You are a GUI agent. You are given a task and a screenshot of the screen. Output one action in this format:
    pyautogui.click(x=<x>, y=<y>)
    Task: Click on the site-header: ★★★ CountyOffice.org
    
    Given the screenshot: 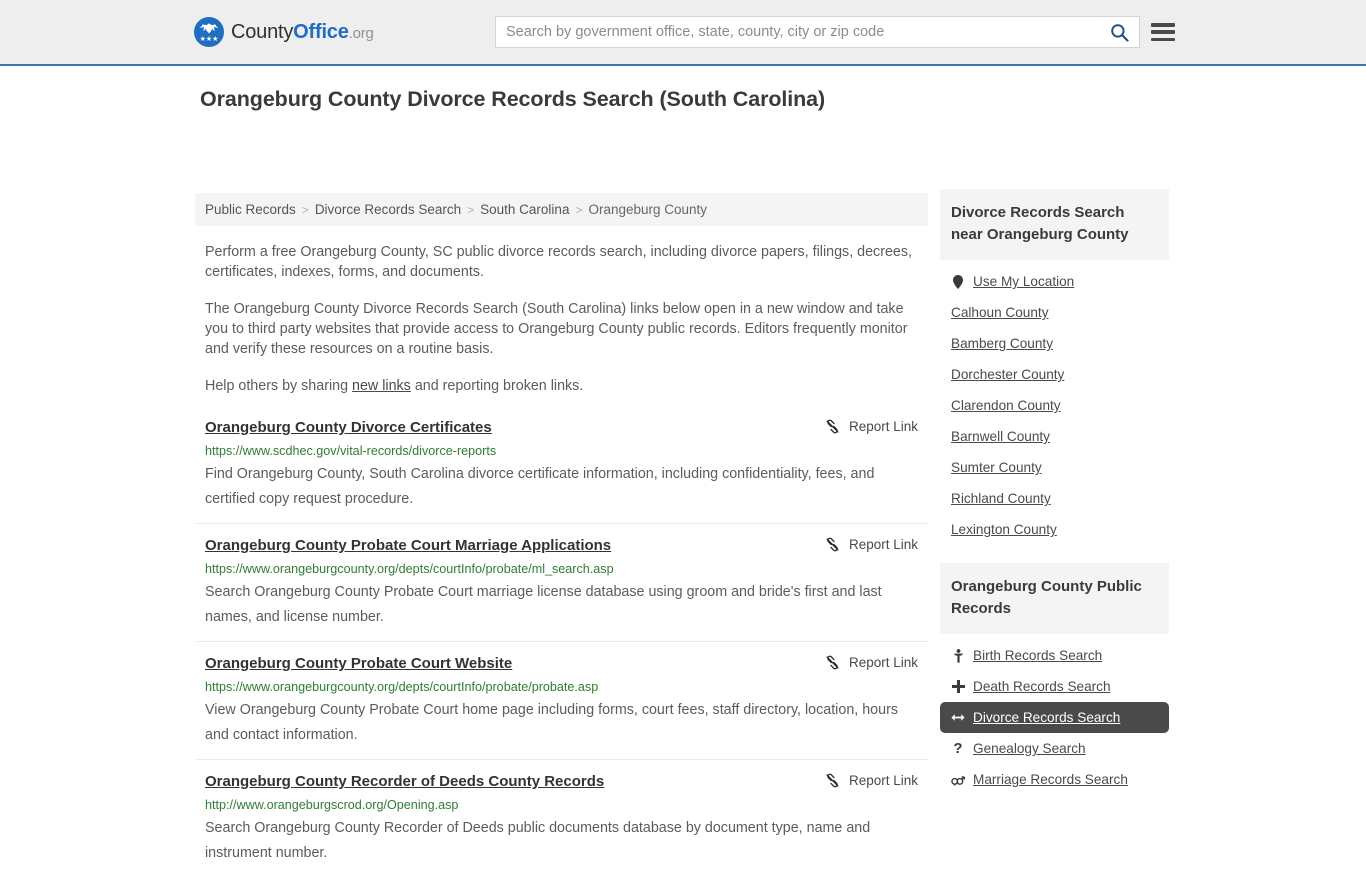 What is the action you would take?
    pyautogui.click(x=683, y=33)
    